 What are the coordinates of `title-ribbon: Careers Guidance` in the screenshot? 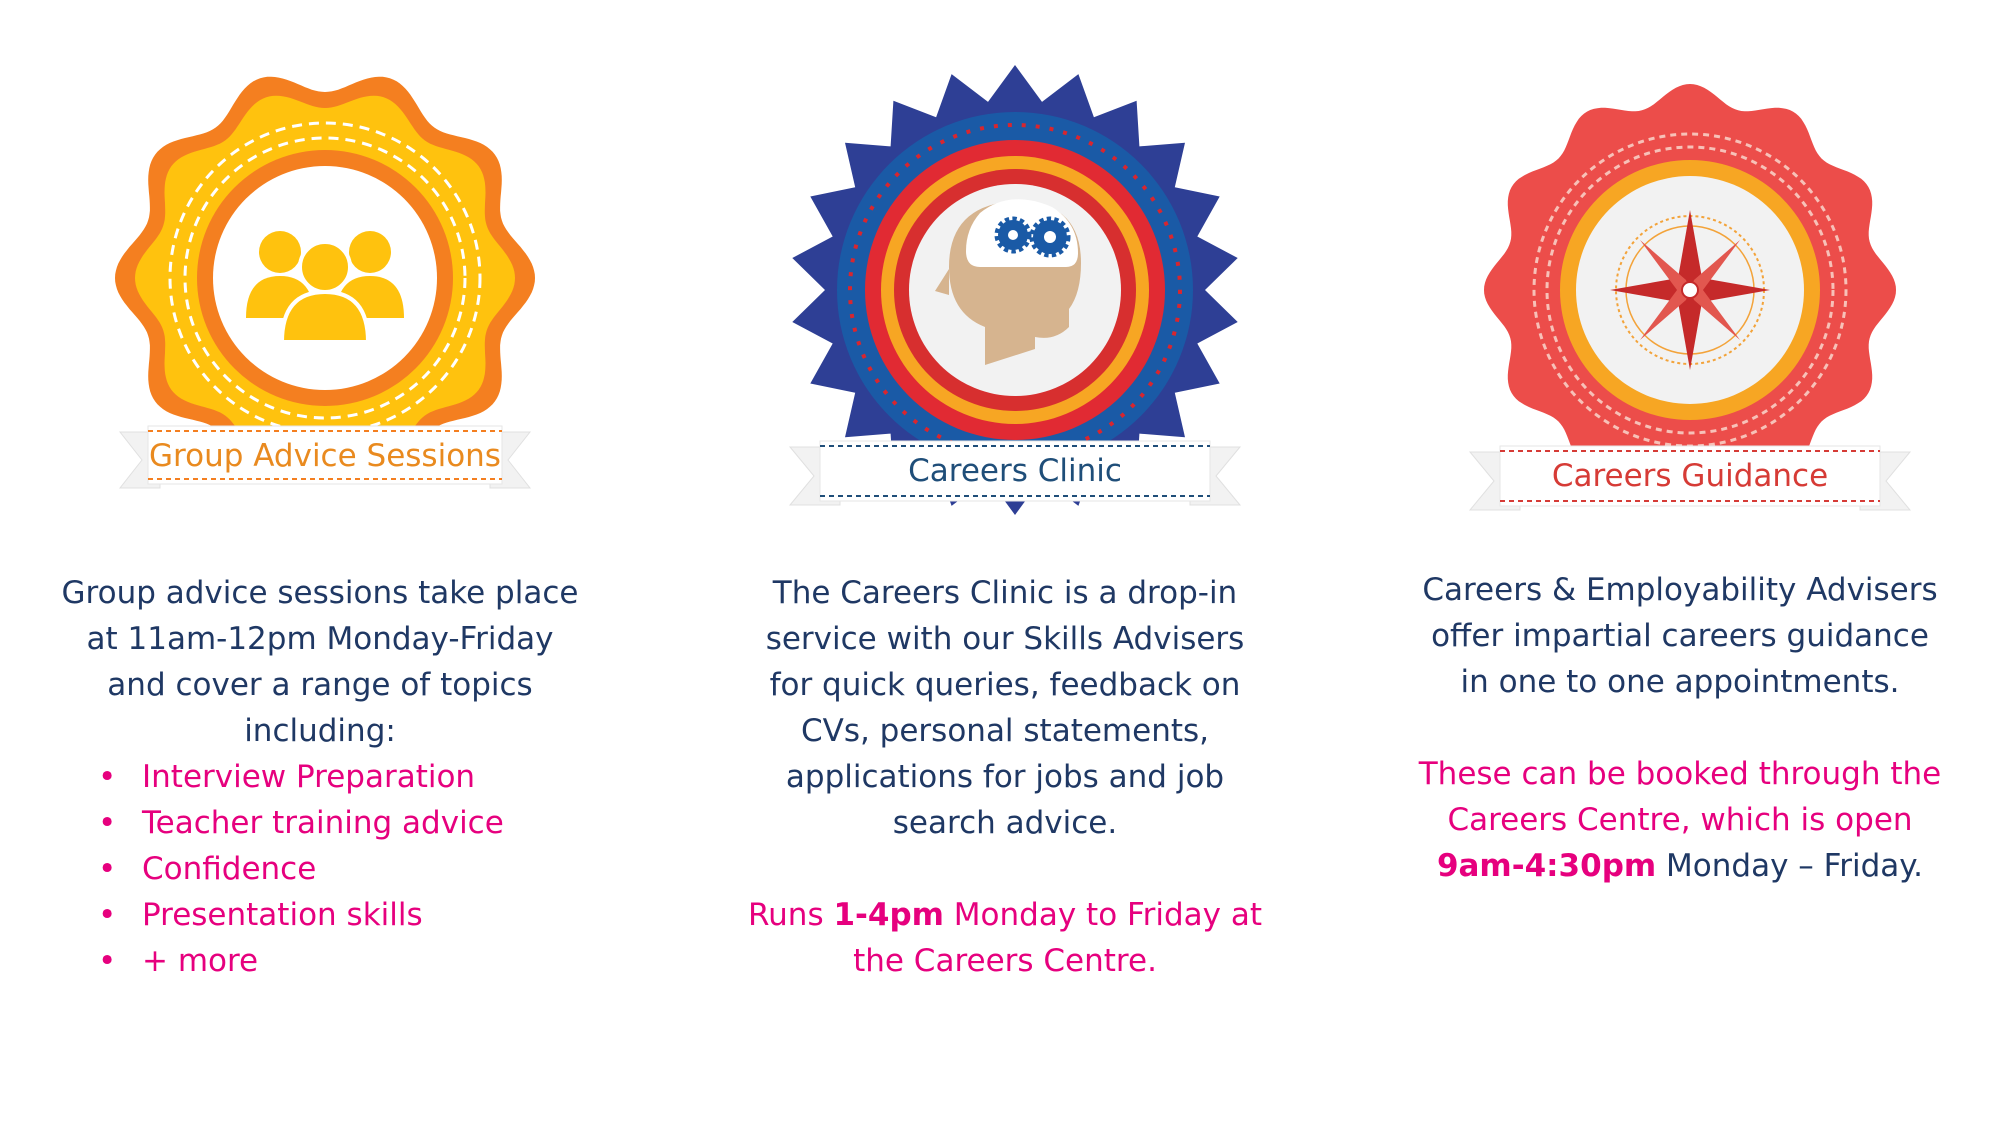 It's located at (1690, 478).